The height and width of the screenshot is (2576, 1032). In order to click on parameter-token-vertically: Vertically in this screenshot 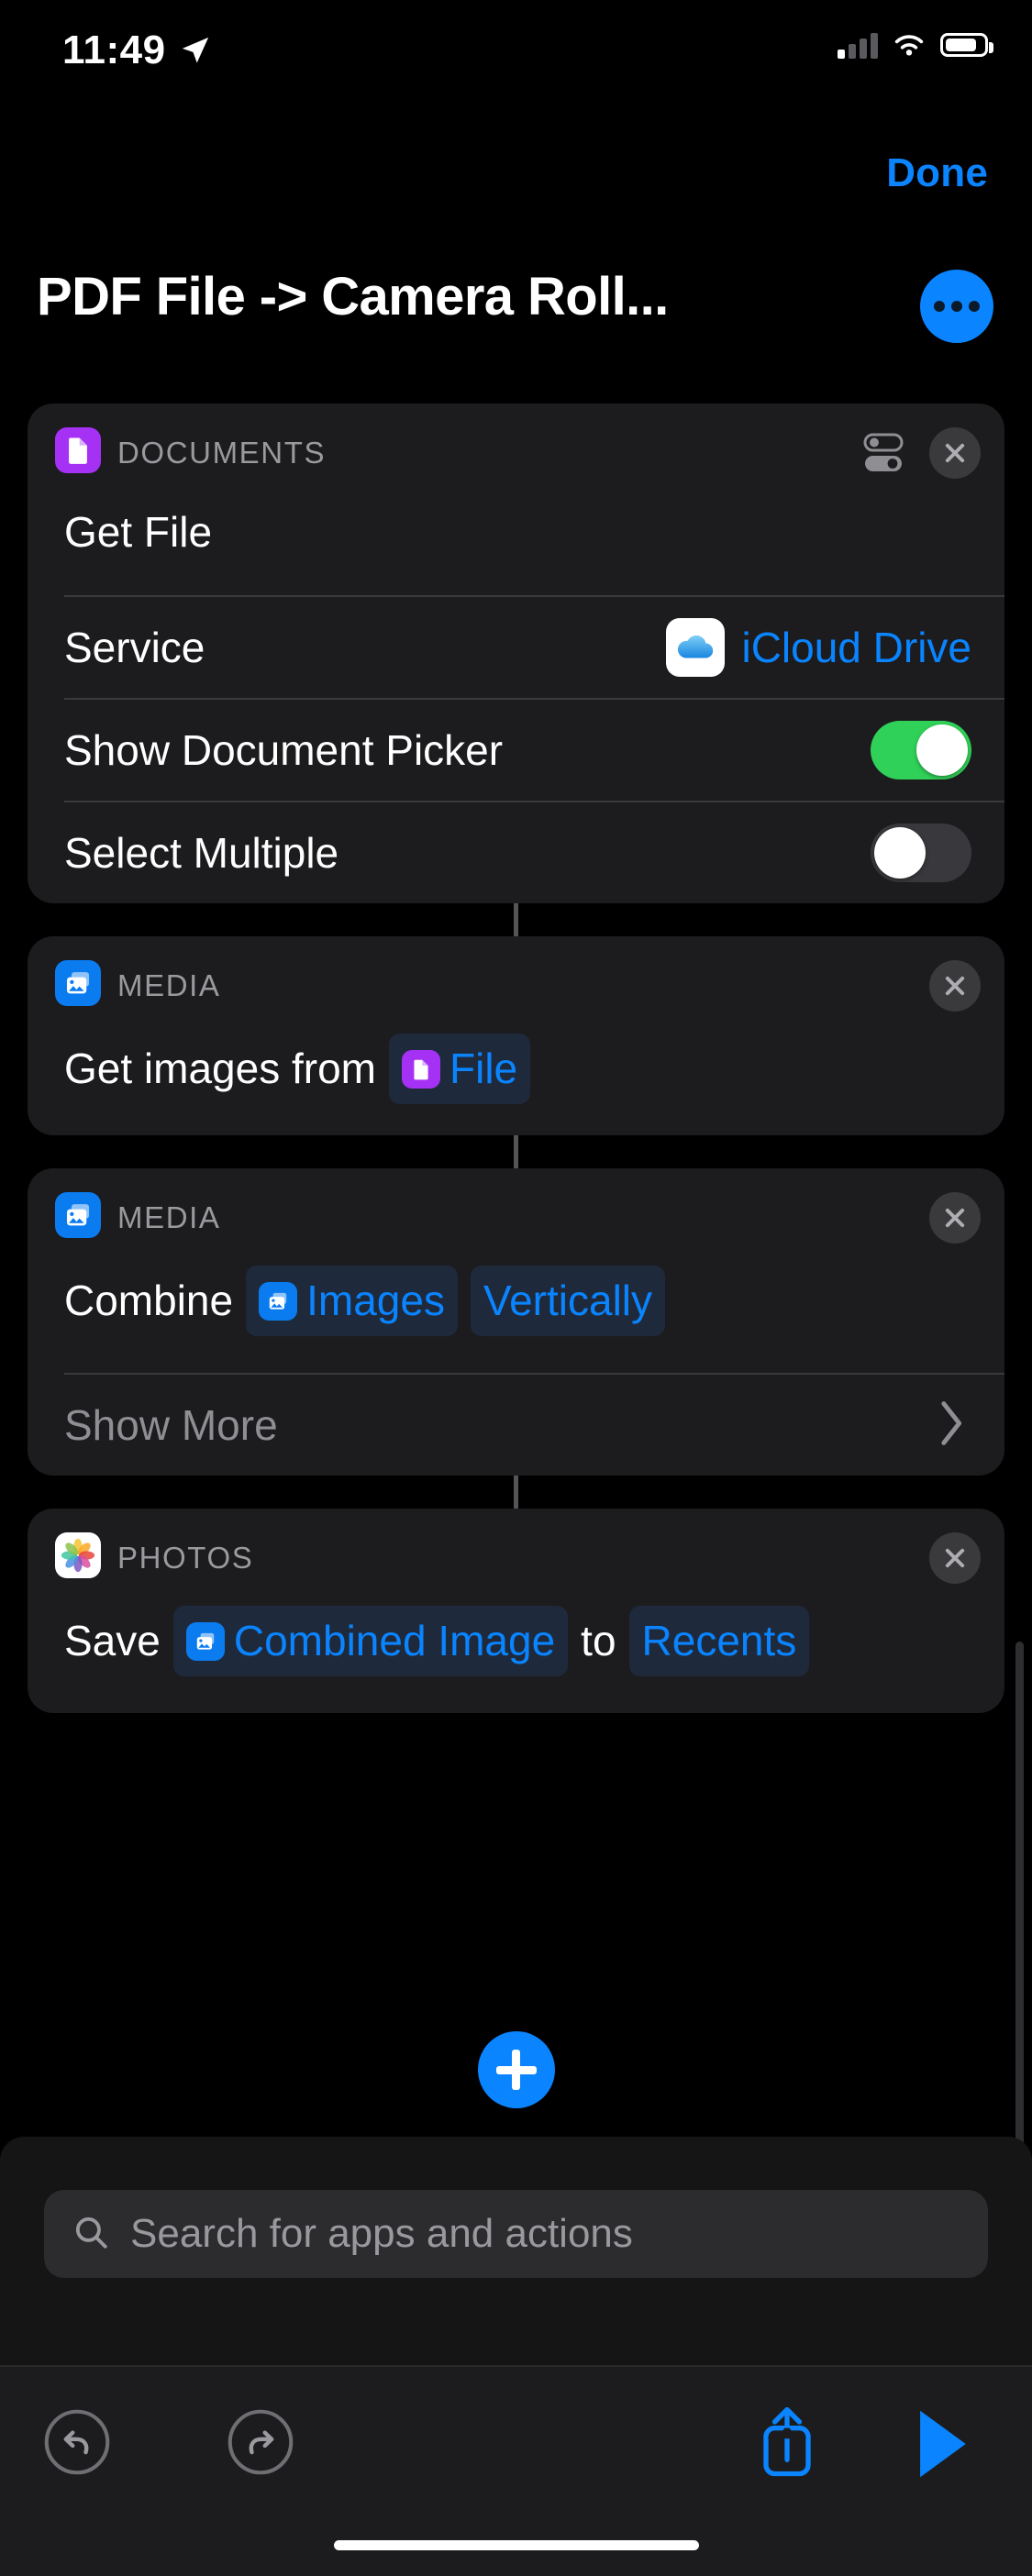, I will do `click(568, 1301)`.